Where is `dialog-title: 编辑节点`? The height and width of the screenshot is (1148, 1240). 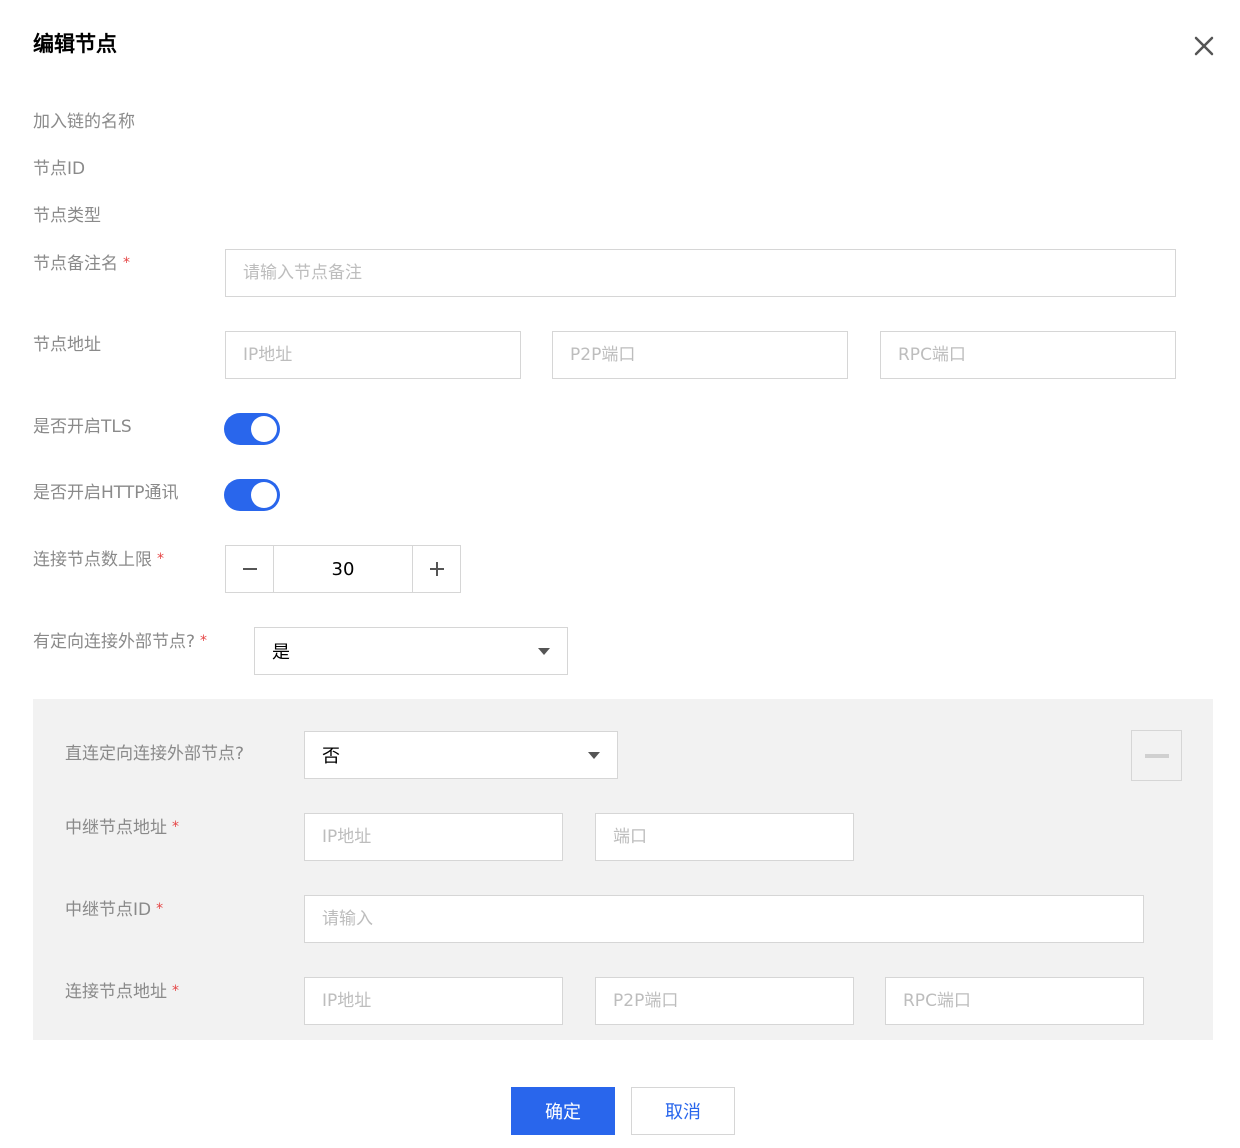
dialog-title: 编辑节点 is located at coordinates (75, 44).